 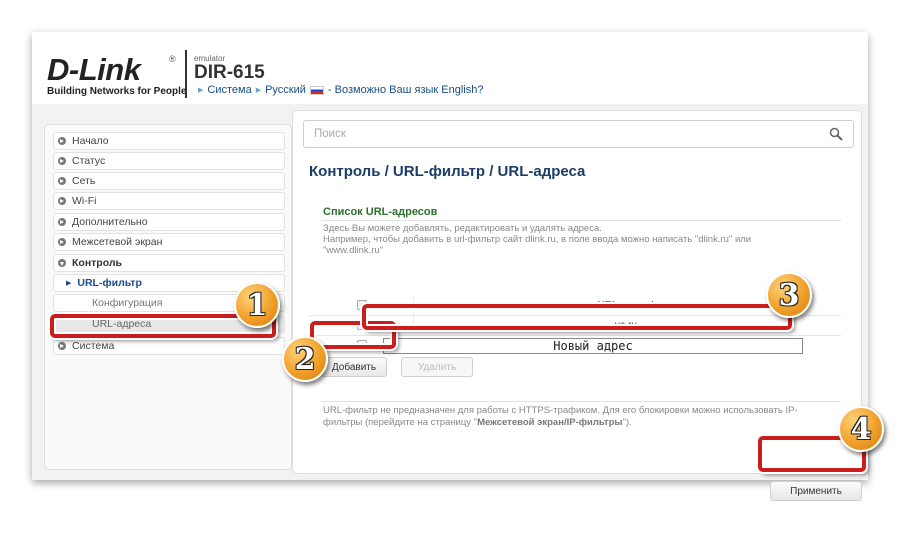 I want to click on search-placeholder: Поиск, so click(x=330, y=134).